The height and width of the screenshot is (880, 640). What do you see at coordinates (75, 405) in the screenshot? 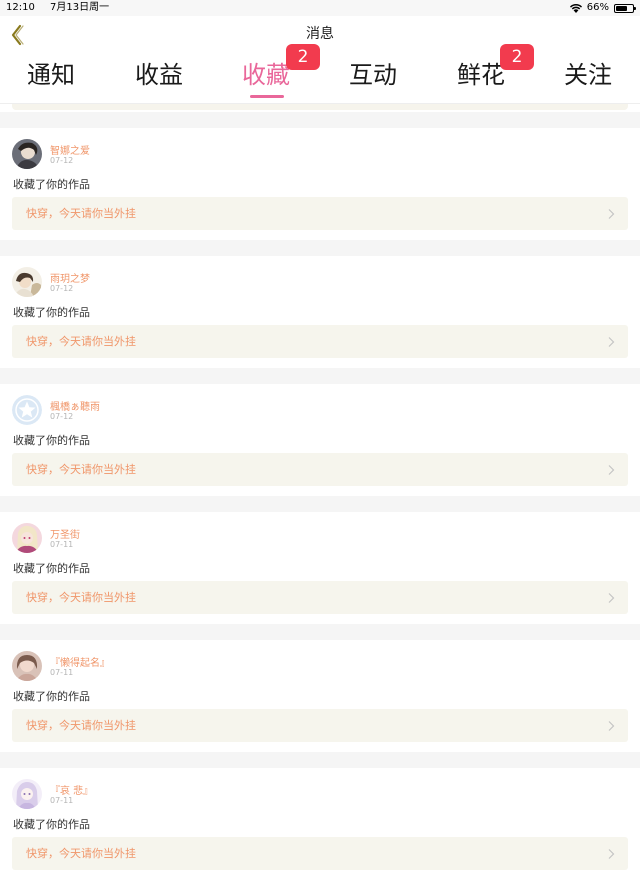
I see `user-name: 楓橋ぁ聽雨` at bounding box center [75, 405].